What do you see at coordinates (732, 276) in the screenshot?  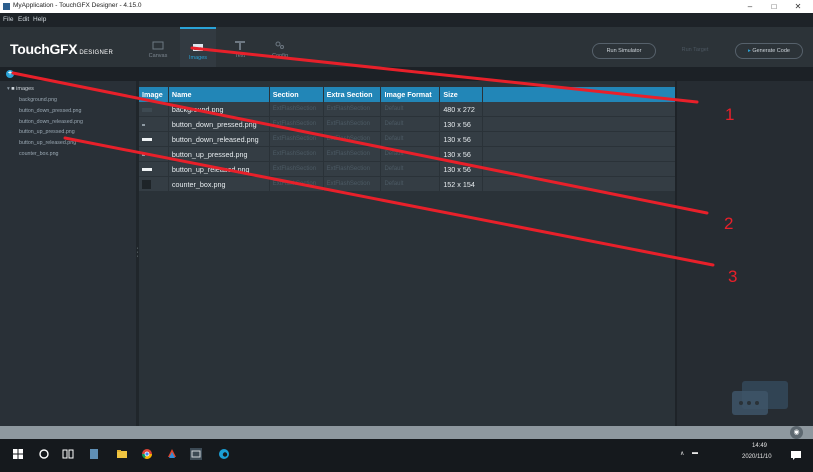 I see `annotation-label-3: 3` at bounding box center [732, 276].